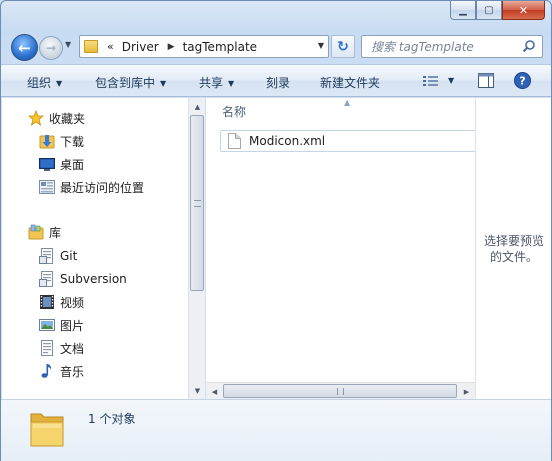 This screenshot has height=461, width=552. I want to click on preview-message-line-1: 选择要预览, so click(513, 241).